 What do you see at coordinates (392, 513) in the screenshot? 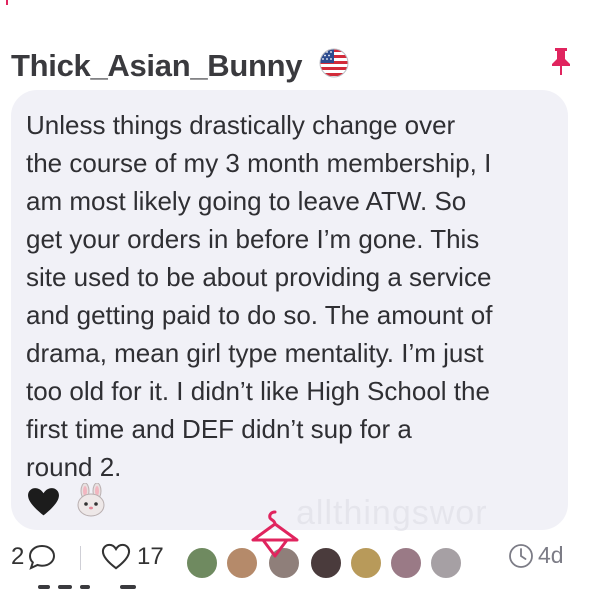
I see `watermark: allthingswor` at bounding box center [392, 513].